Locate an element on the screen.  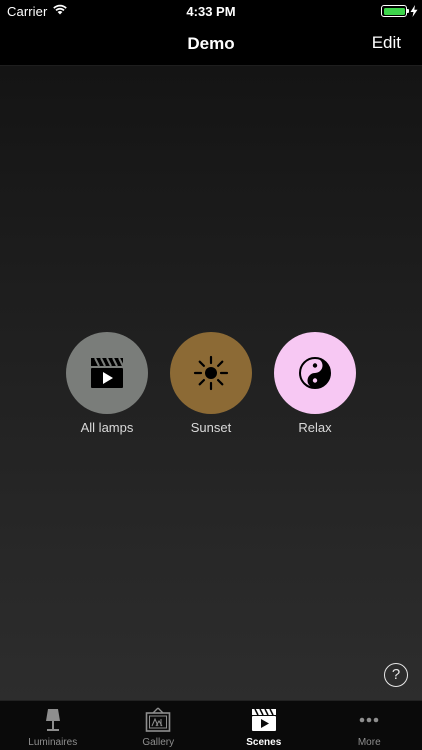
scene-sunset: Sunset is located at coordinates (211, 383).